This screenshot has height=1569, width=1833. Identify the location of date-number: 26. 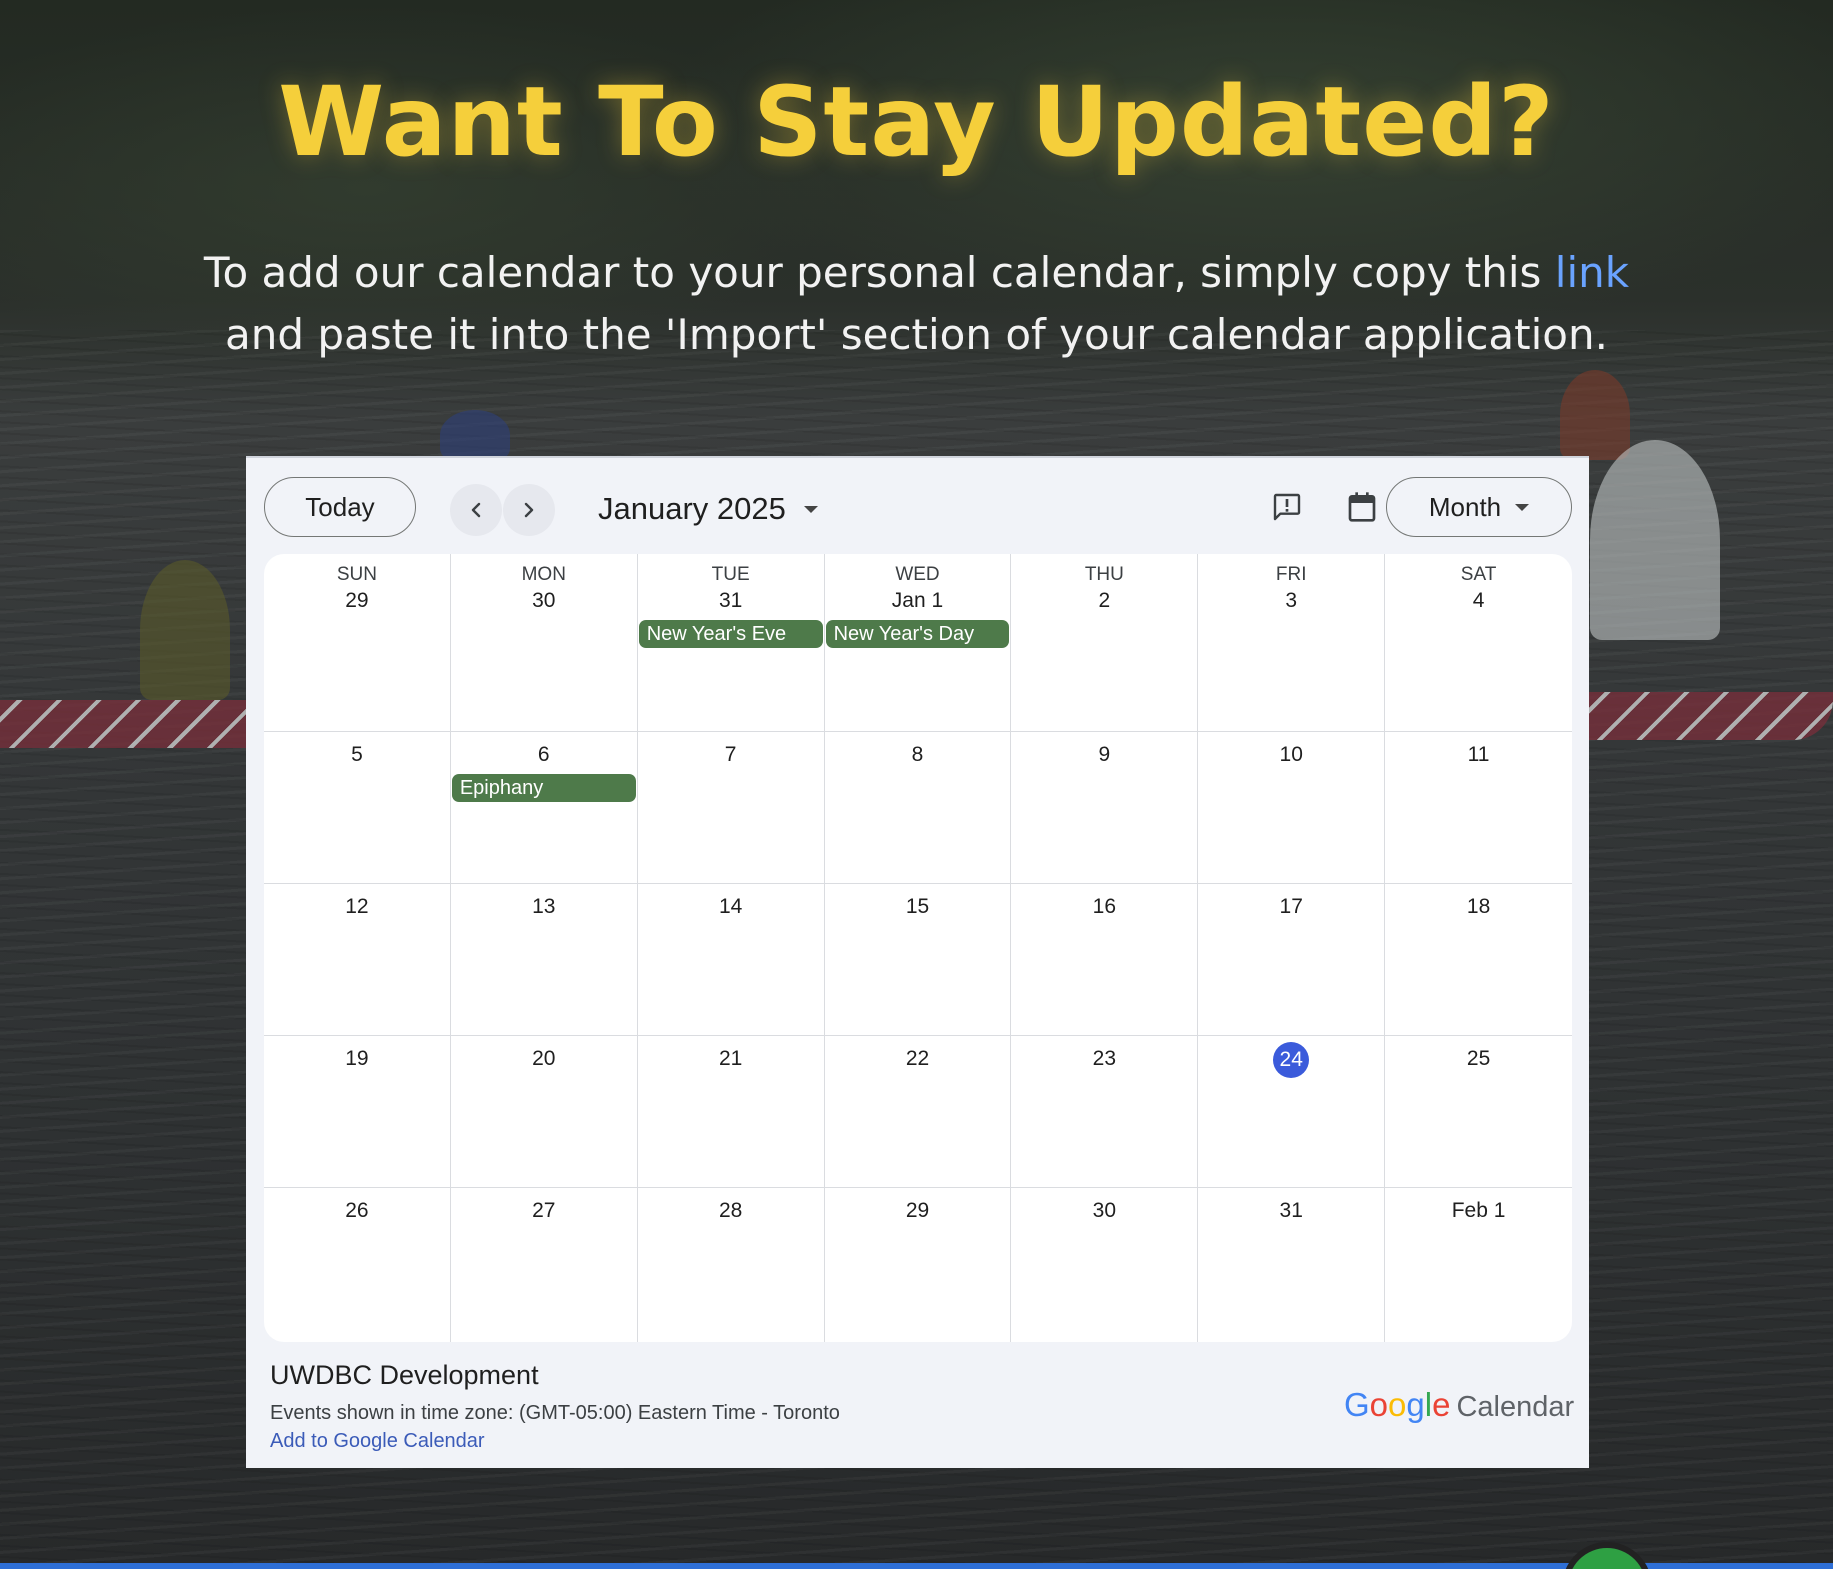
(356, 1211).